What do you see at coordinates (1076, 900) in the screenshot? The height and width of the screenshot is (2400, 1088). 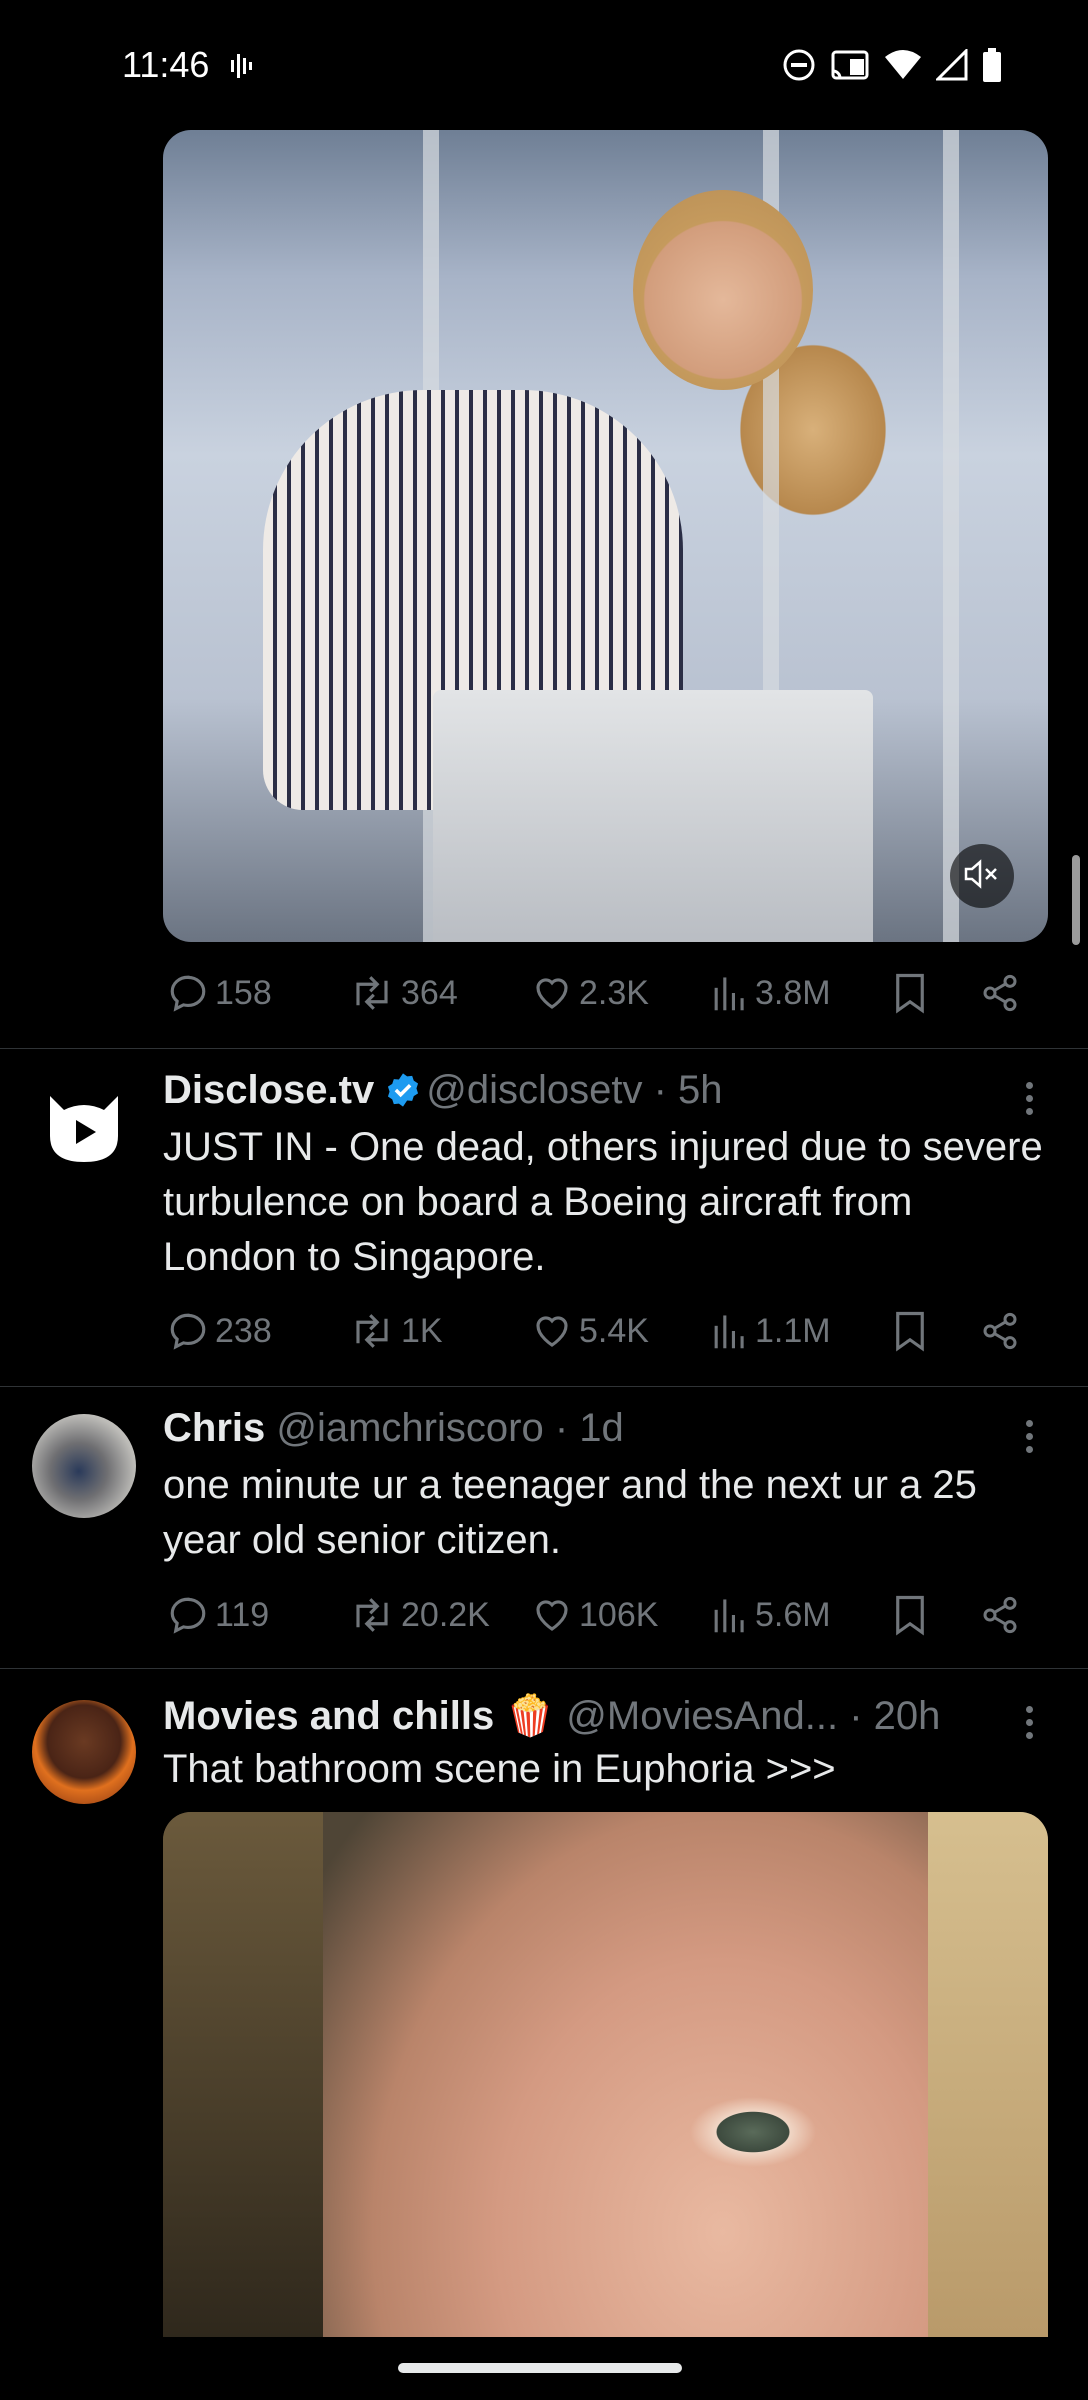 I see `scrollbar` at bounding box center [1076, 900].